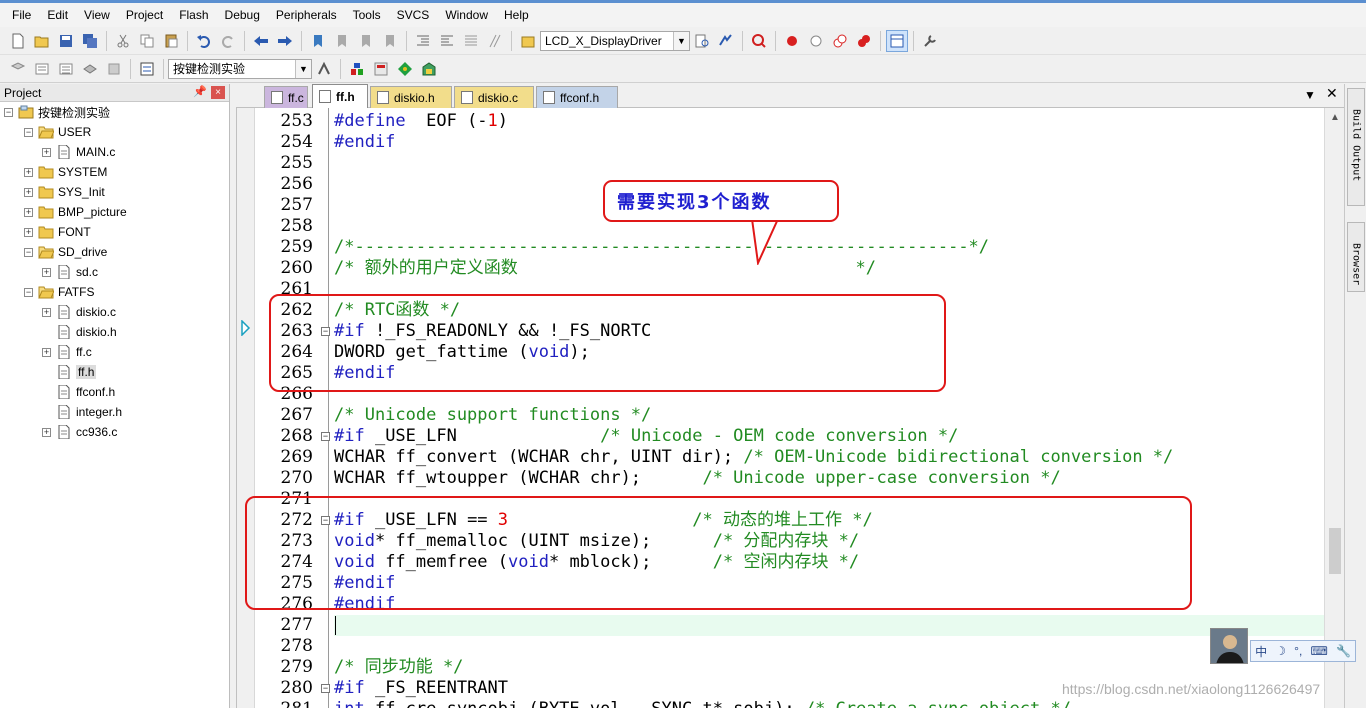  I want to click on build-icon, so click(42, 69).